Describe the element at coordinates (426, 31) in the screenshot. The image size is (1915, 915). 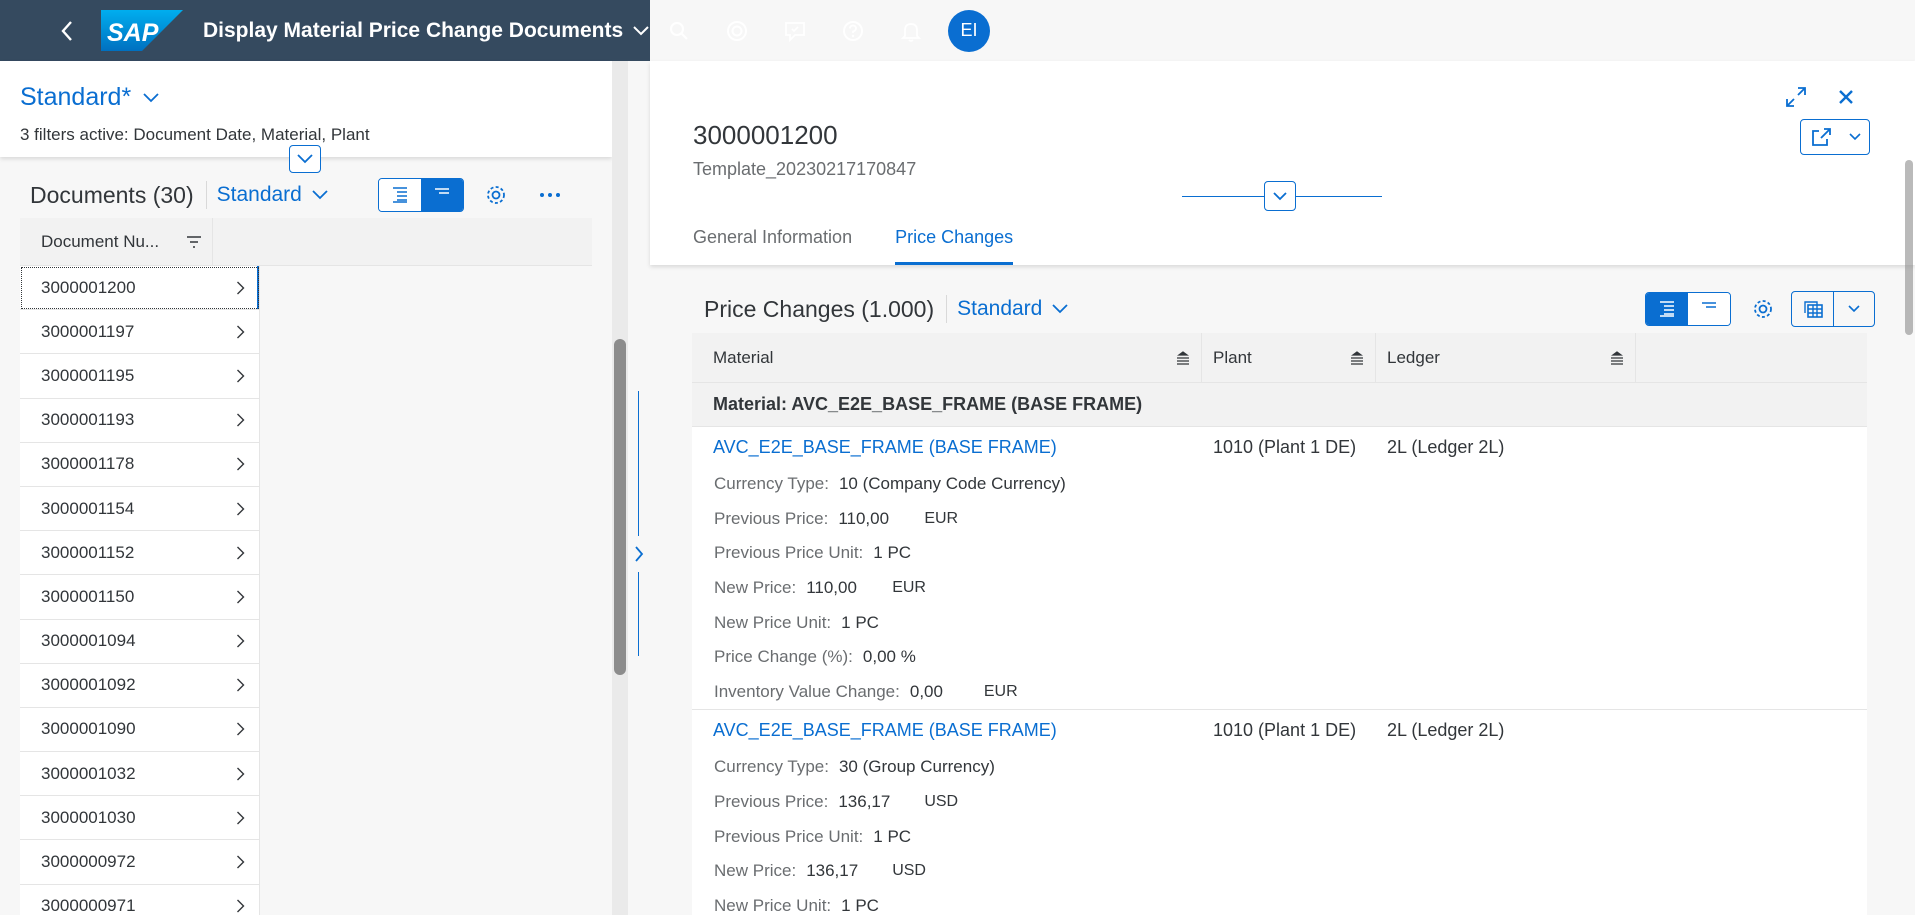
I see `app-title-menu: Display Material Price Change Documents` at that location.